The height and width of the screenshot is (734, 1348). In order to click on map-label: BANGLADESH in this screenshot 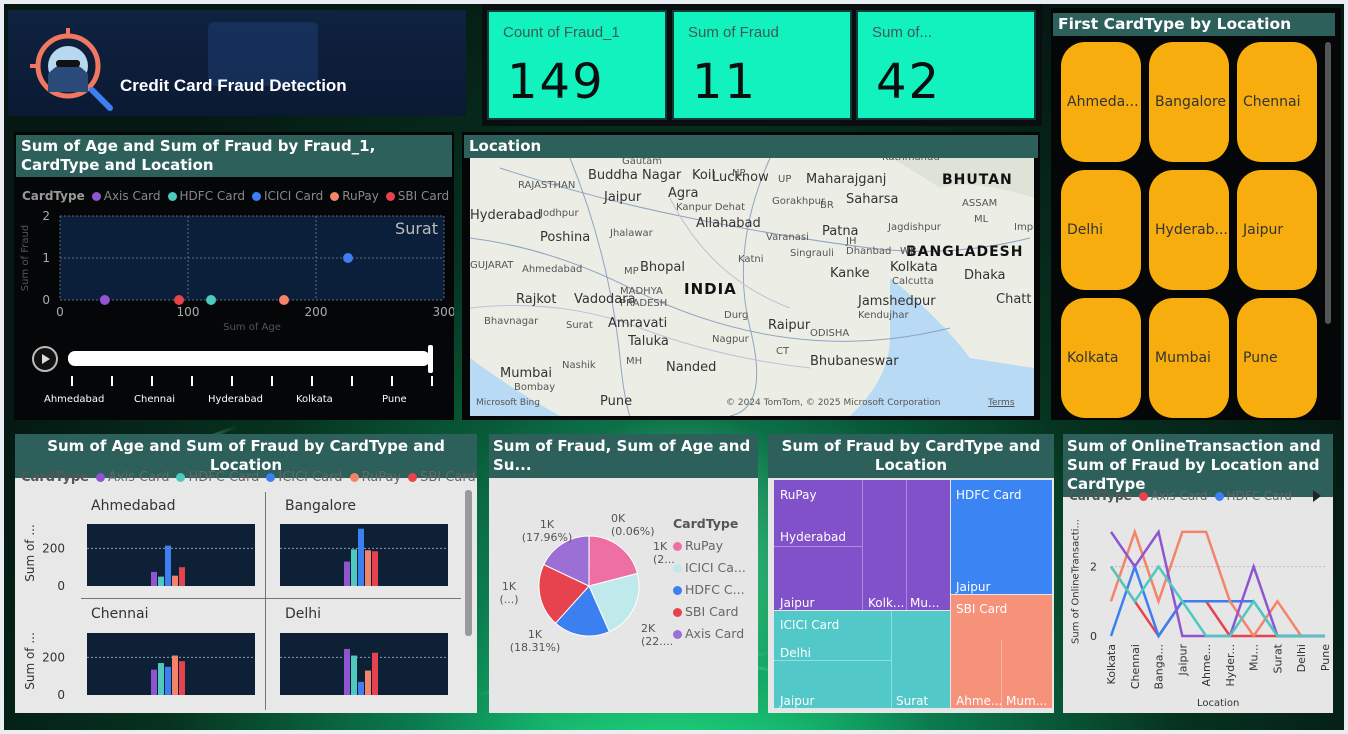, I will do `click(965, 252)`.